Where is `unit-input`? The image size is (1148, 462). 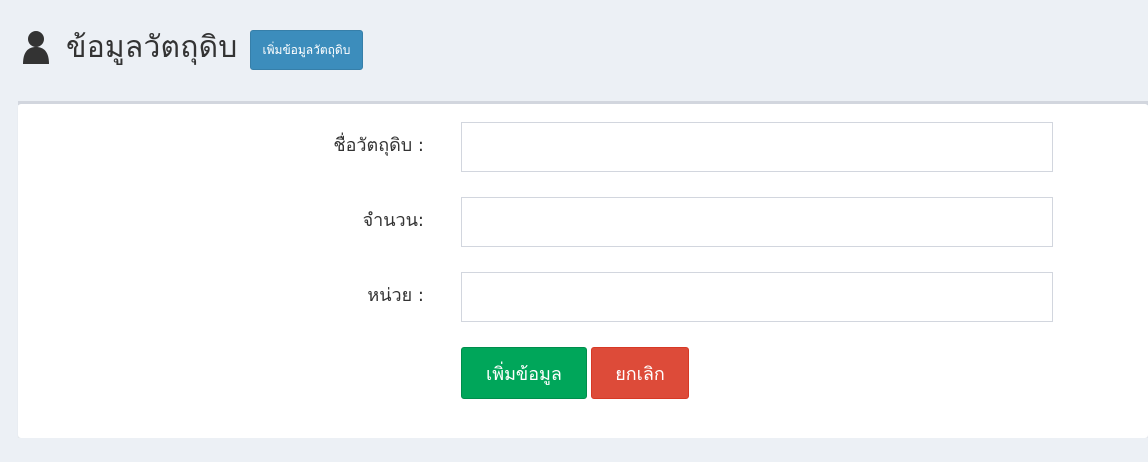
unit-input is located at coordinates (757, 297).